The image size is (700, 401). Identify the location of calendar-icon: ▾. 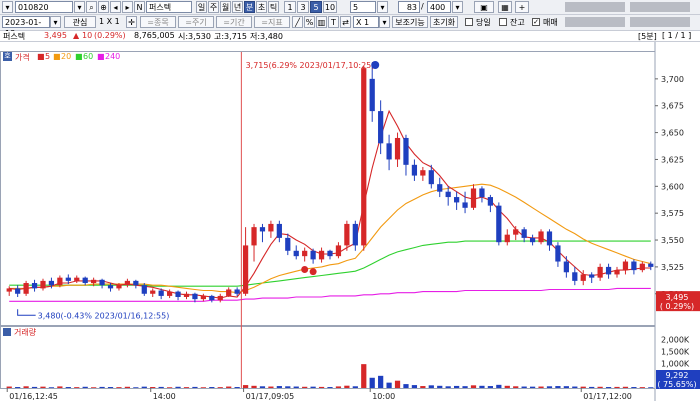
(55, 22).